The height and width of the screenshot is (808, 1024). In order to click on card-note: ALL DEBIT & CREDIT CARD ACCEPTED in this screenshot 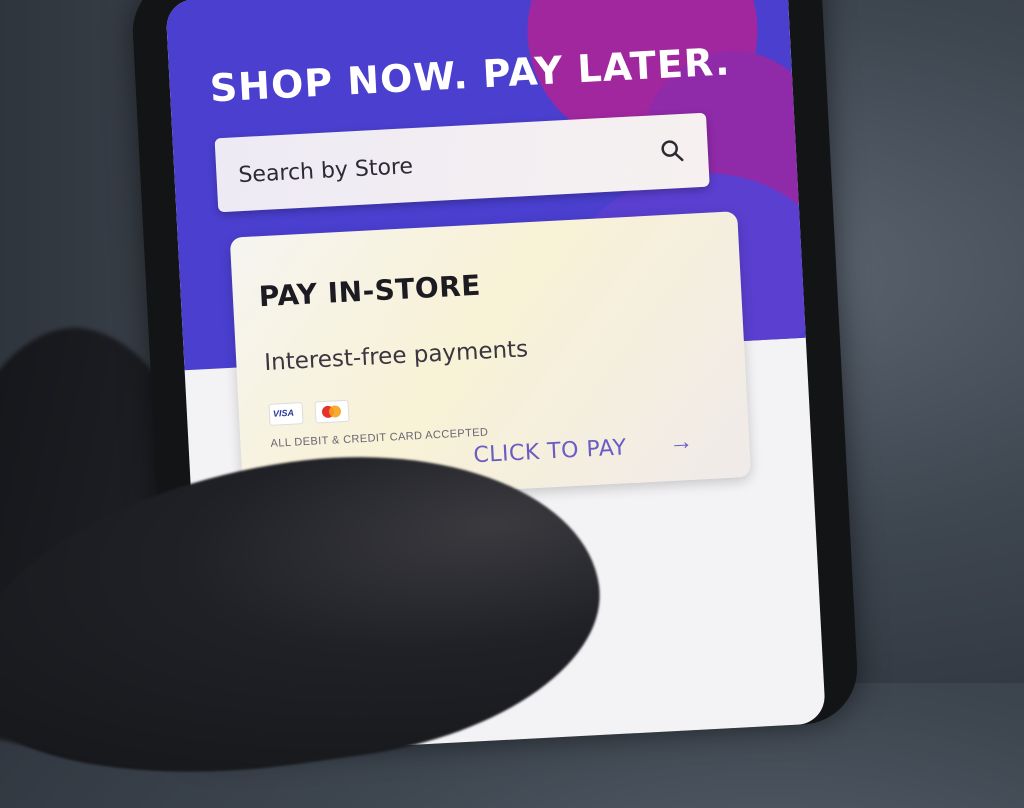, I will do `click(379, 438)`.